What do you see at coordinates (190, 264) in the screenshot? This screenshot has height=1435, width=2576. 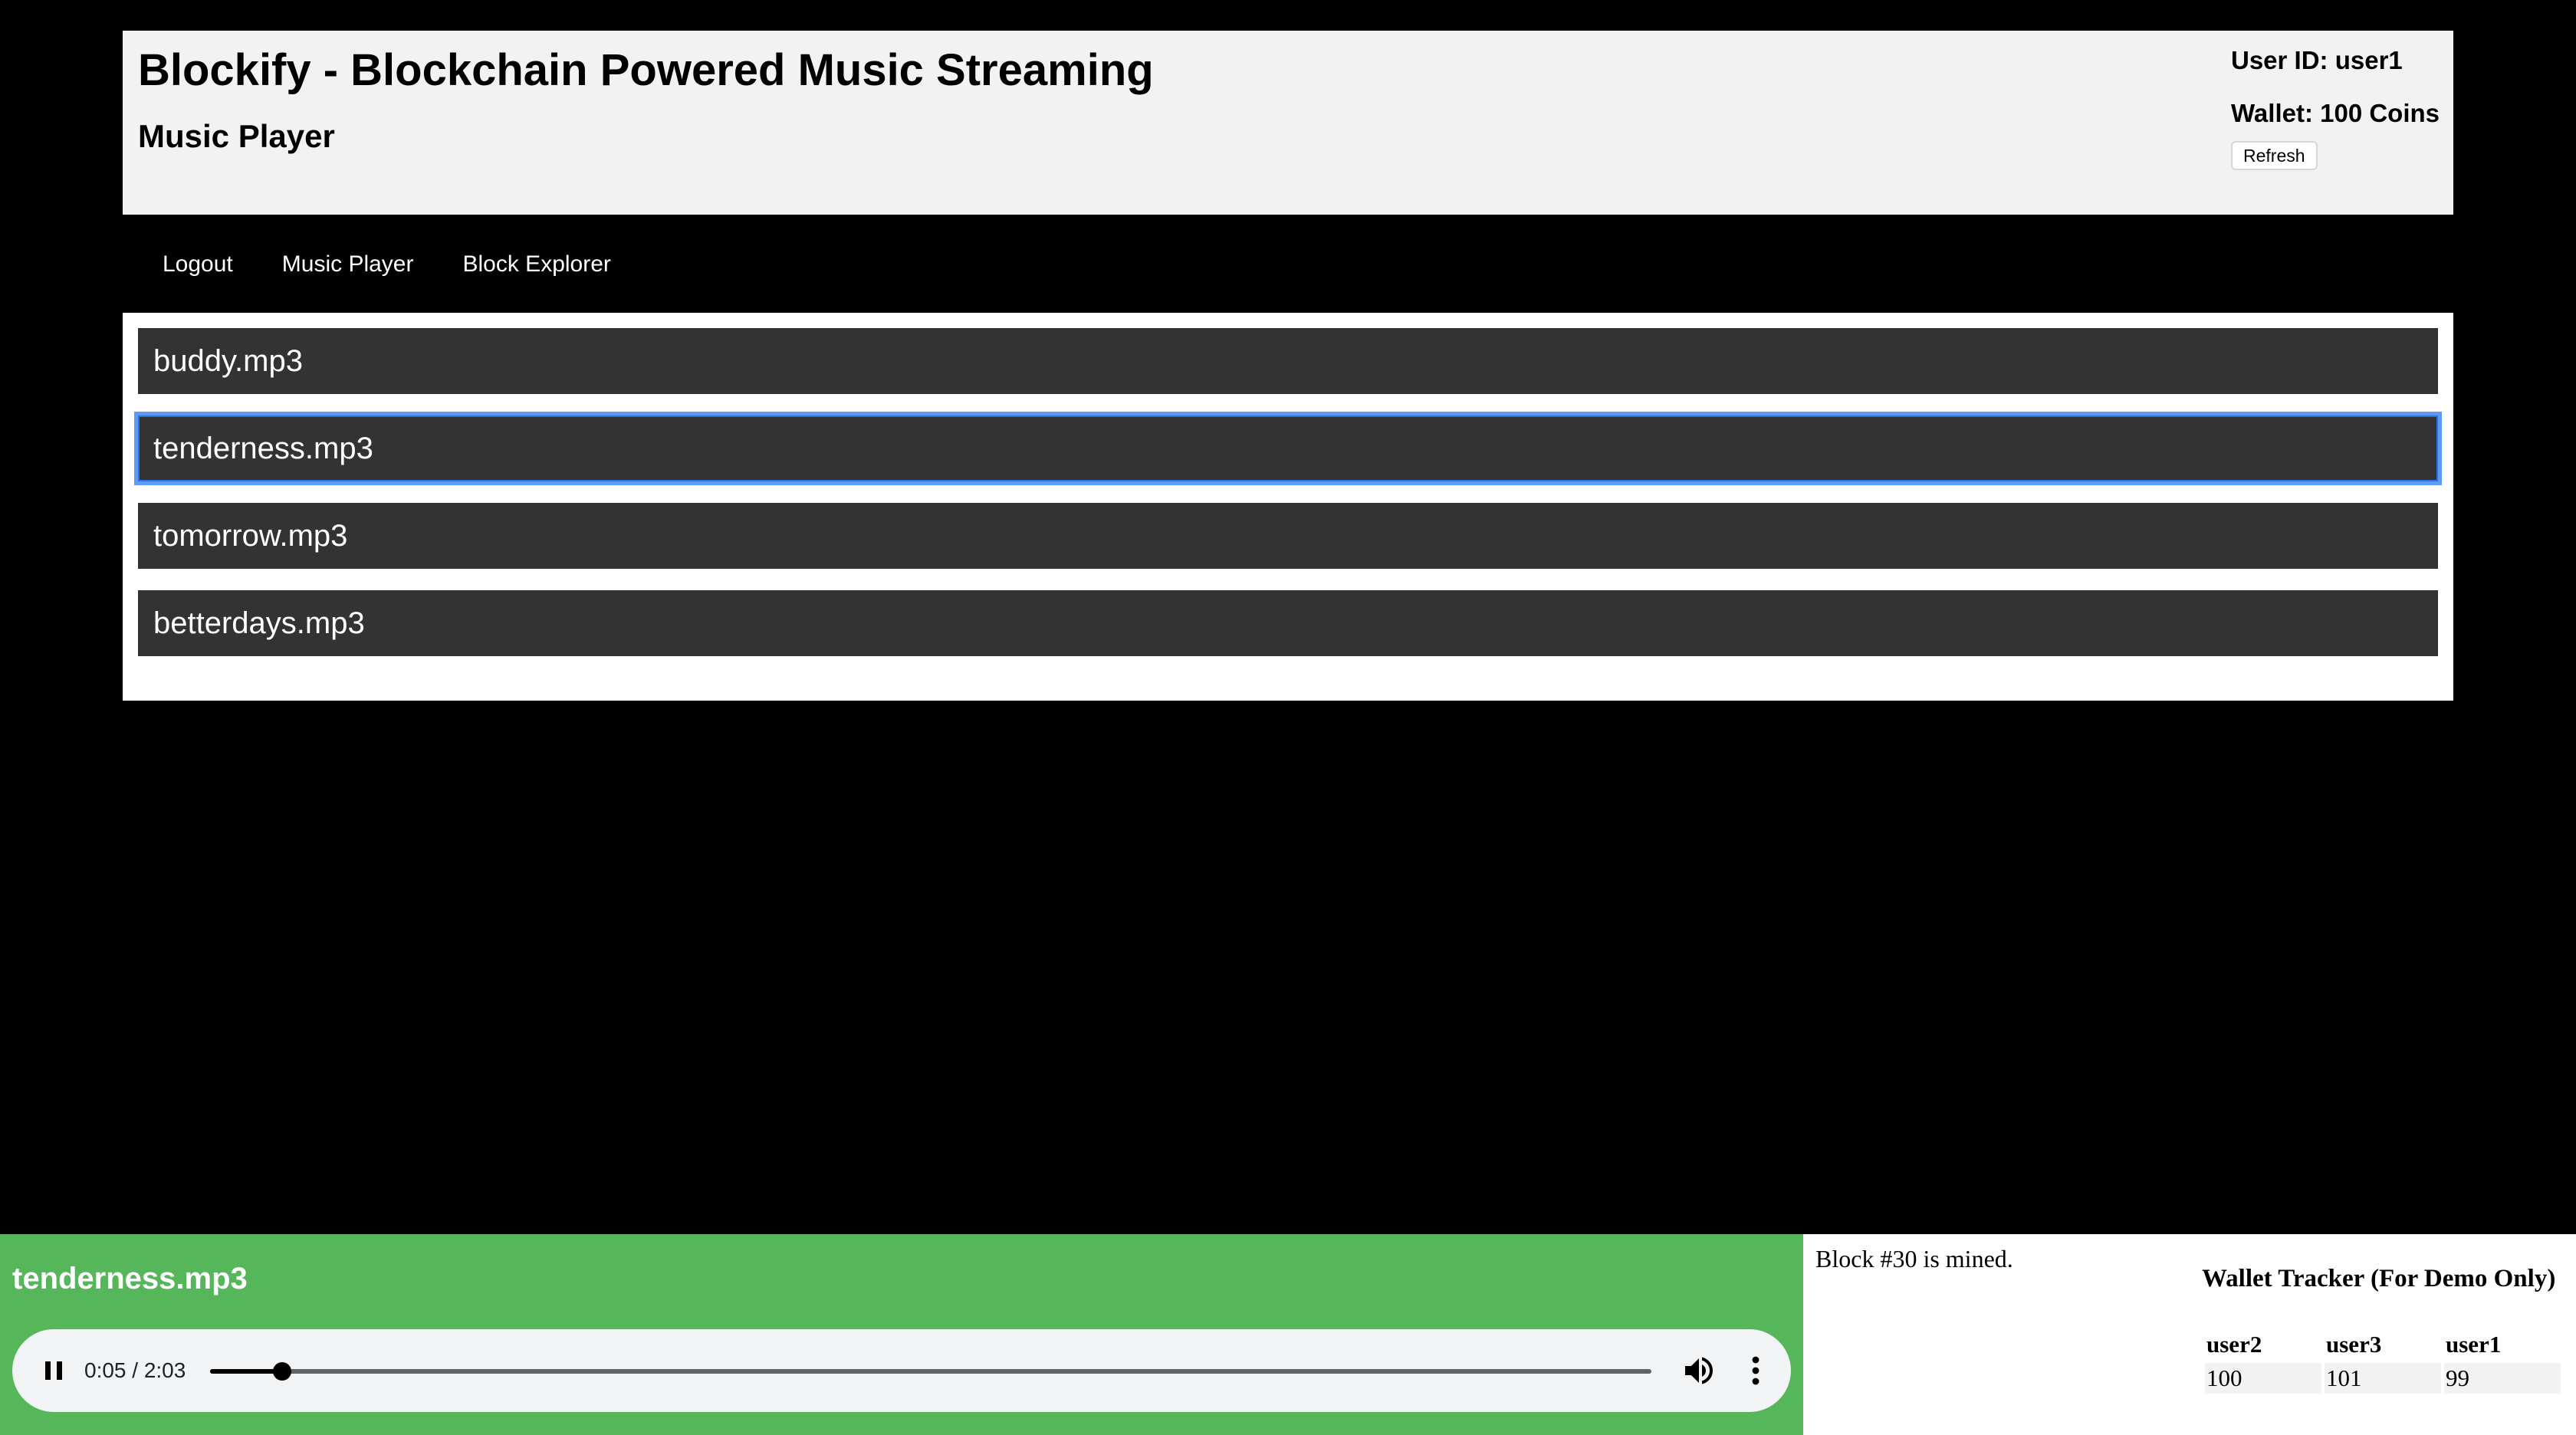 I see `nav-logout: Logout` at bounding box center [190, 264].